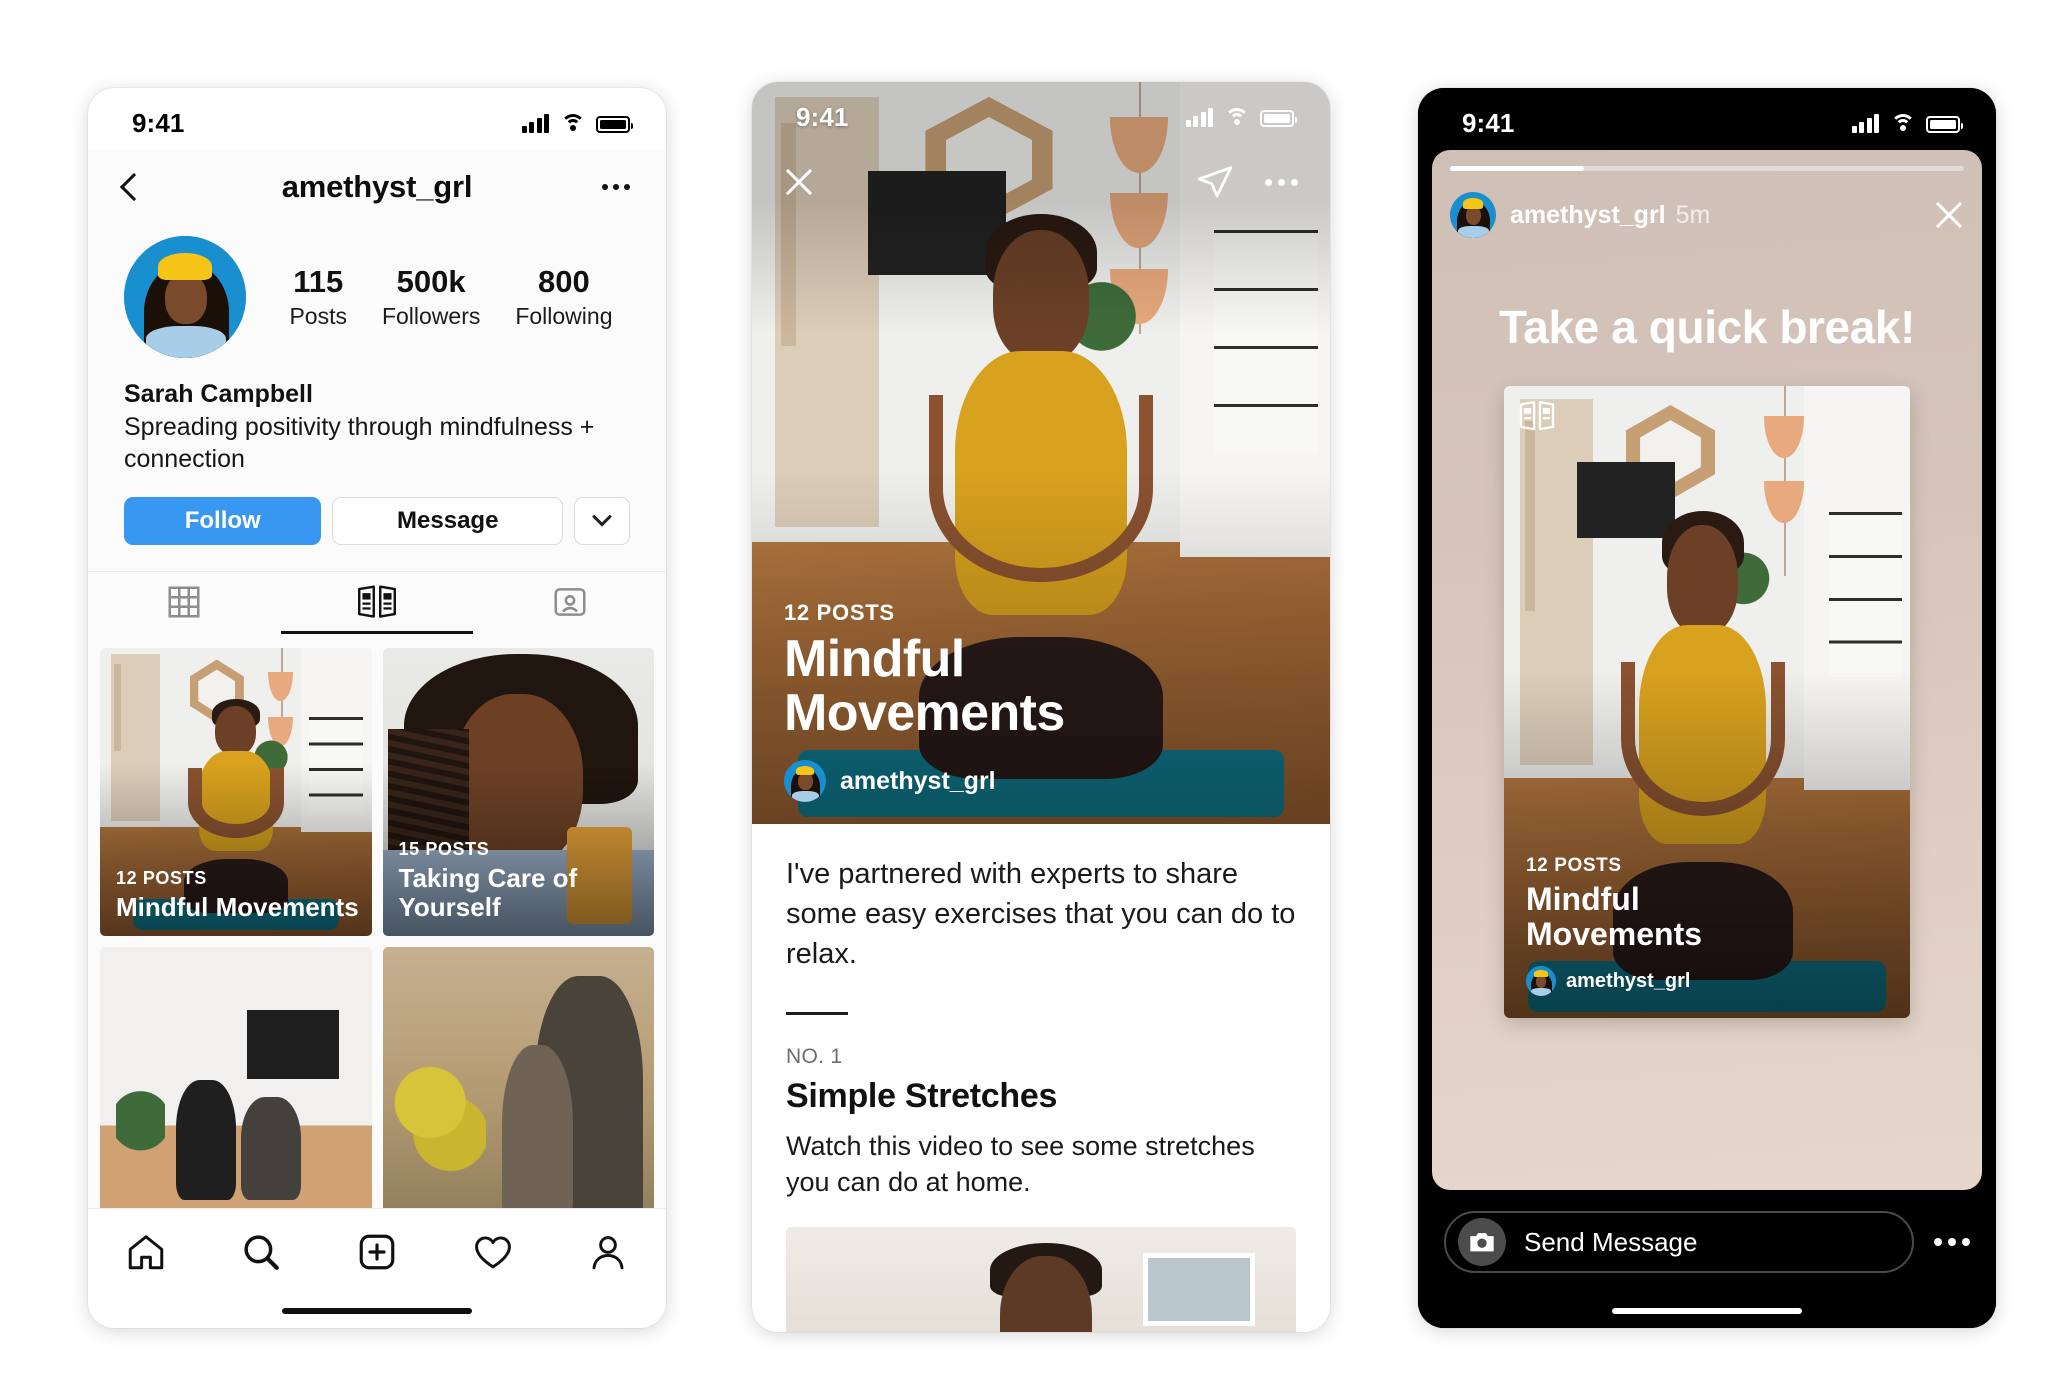  What do you see at coordinates (564, 281) in the screenshot?
I see `stat-value: 800` at bounding box center [564, 281].